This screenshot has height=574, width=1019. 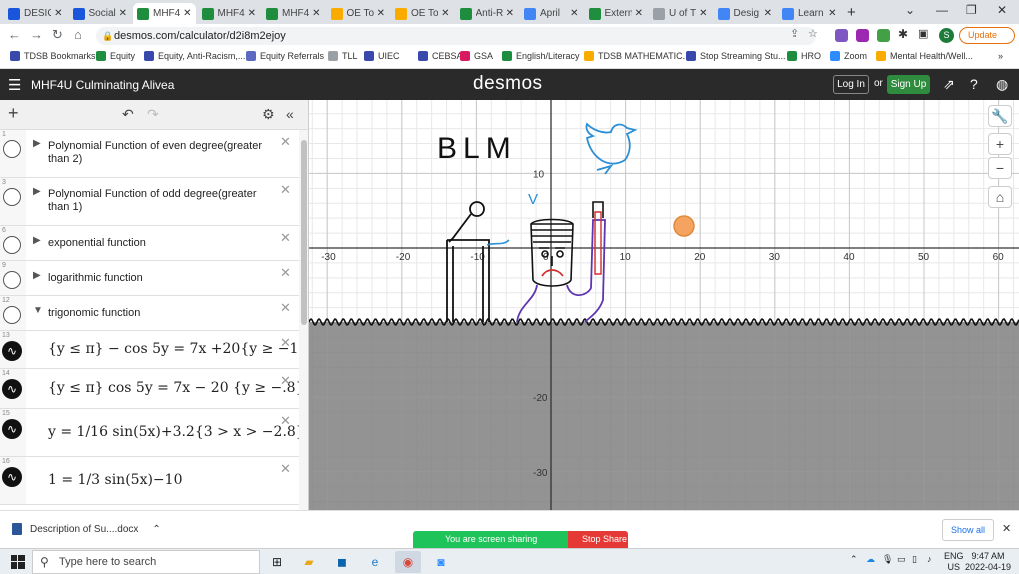 I want to click on expression-row: 14 ∿ {y ≤ π} cos 5y = 7x − 20 {y ≥ −.8} ✕, so click(x=152, y=389).